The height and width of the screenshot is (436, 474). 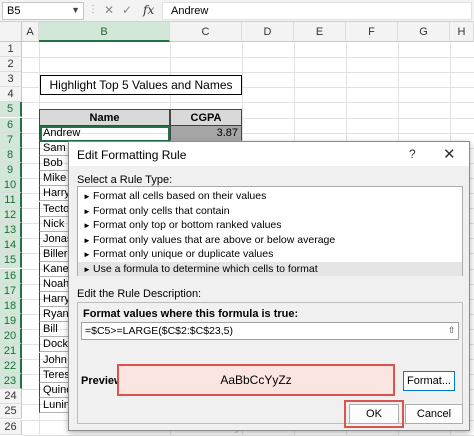 What do you see at coordinates (43, 11) in the screenshot?
I see `name-box: B5 ▼` at bounding box center [43, 11].